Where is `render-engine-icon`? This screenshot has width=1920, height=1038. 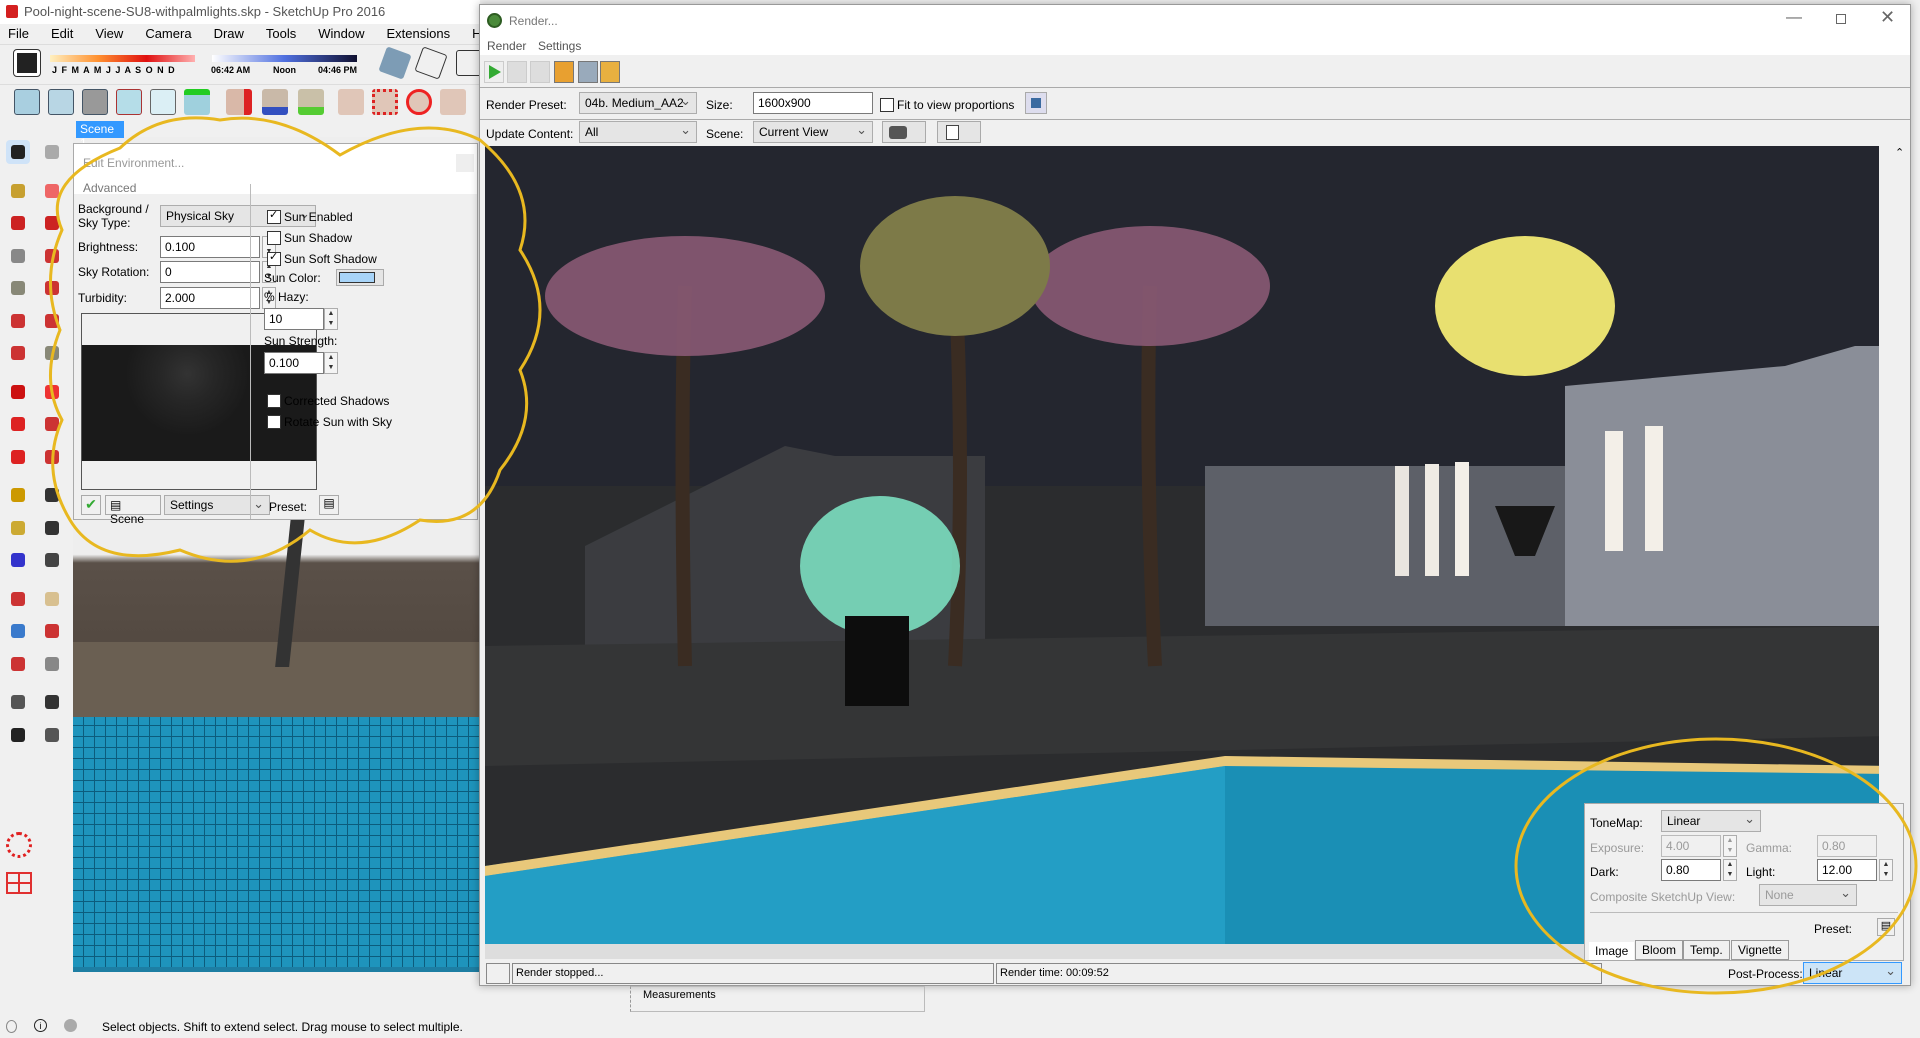 render-engine-icon is located at coordinates (19, 845).